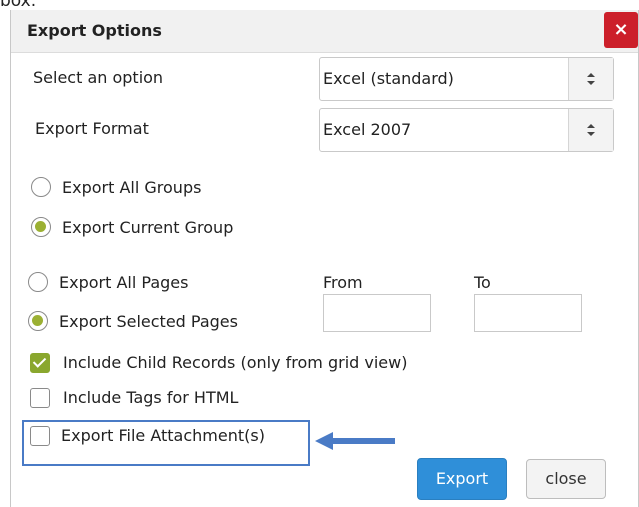 The width and height of the screenshot is (639, 507). What do you see at coordinates (367, 129) in the screenshot?
I see `export-format-value: Excel 2007` at bounding box center [367, 129].